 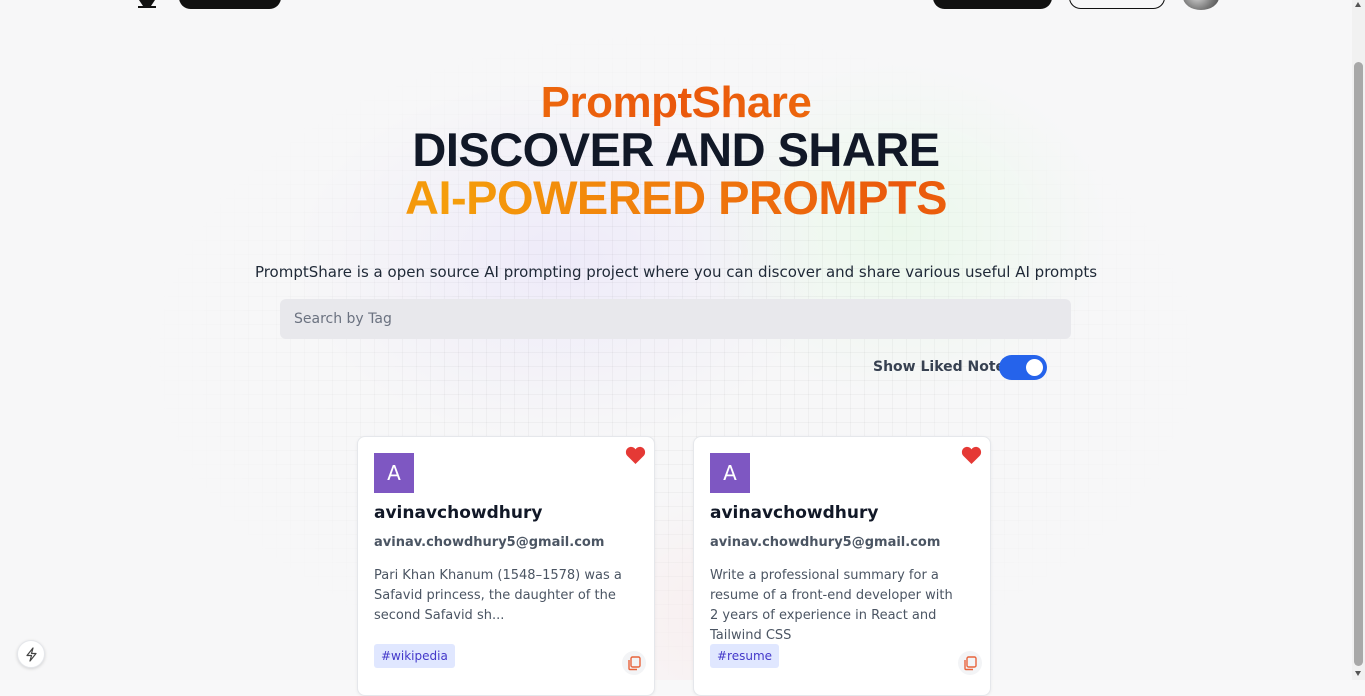 I want to click on logo-icon, so click(x=147, y=4).